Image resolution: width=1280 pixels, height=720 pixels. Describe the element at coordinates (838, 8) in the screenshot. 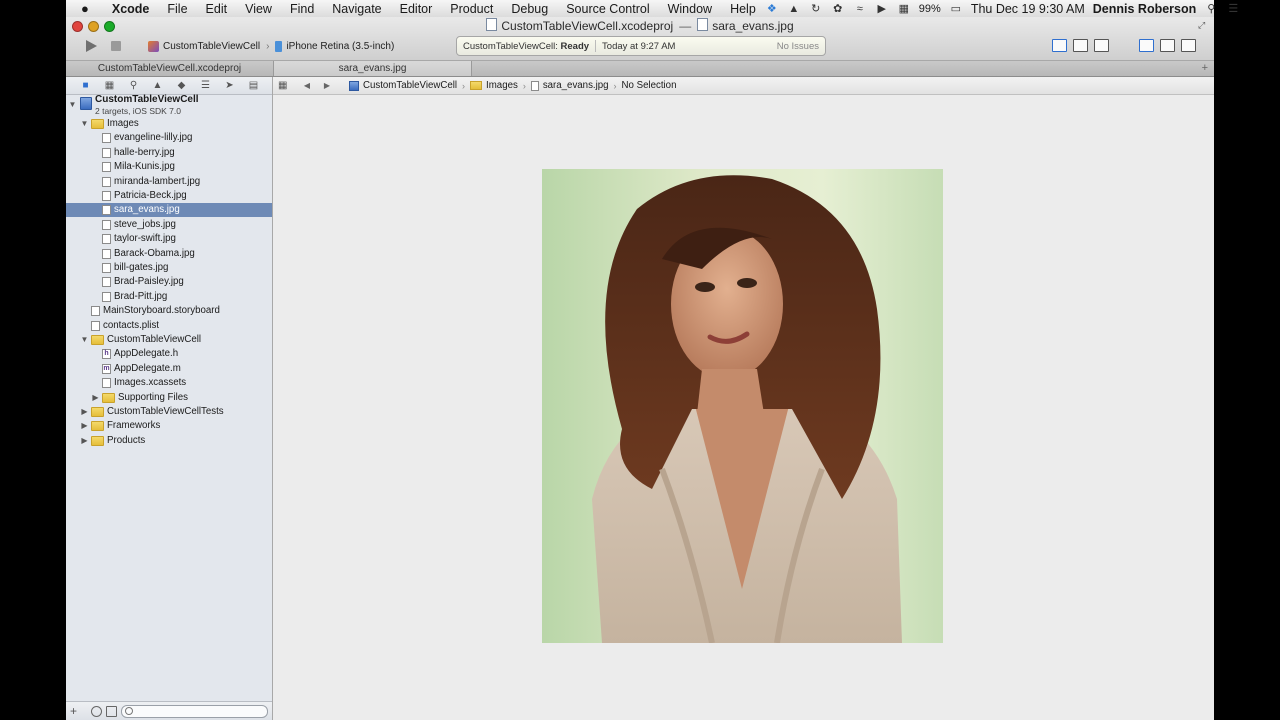

I see `bluetooth-icon: ✿` at that location.